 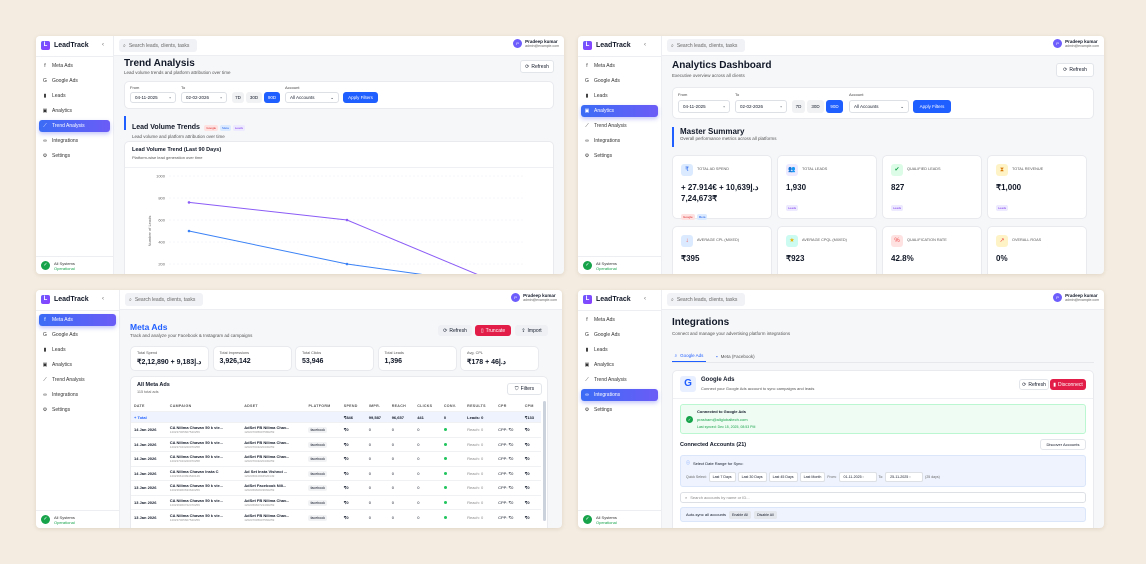 I want to click on sync-from-date-input: 01-11-2025 ▫, so click(x=857, y=477).